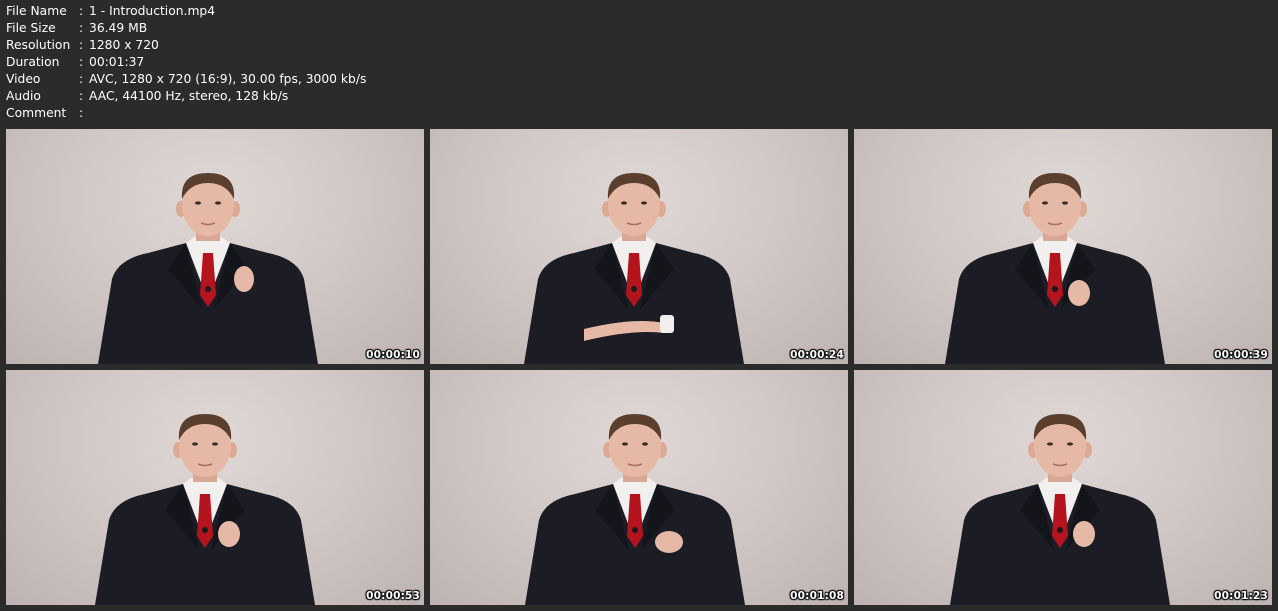  Describe the element at coordinates (1241, 596) in the screenshot. I see `thumbnail-timestamp: 00:01:23` at that location.